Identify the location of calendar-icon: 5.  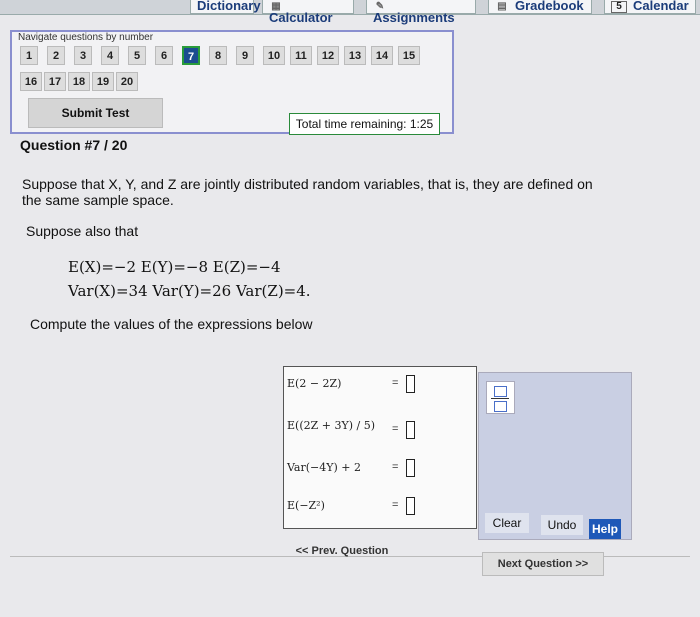
(619, 6).